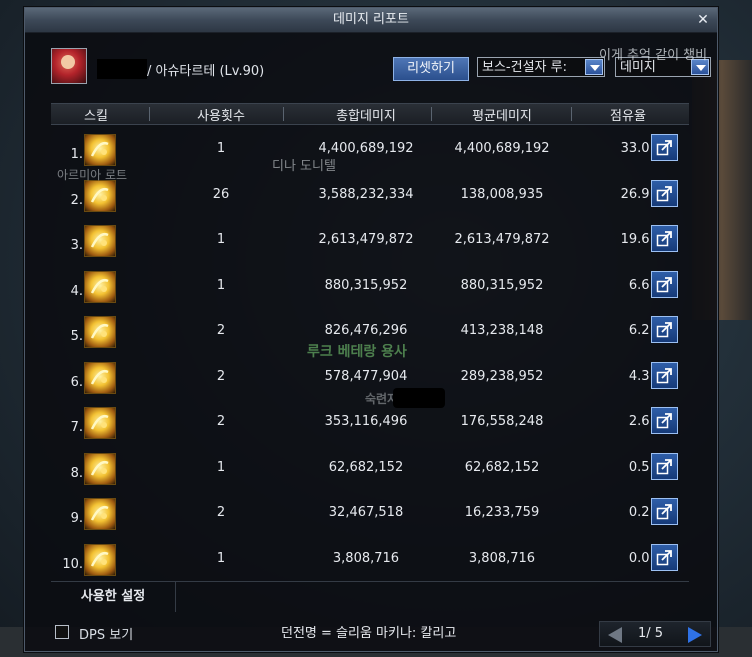 This screenshot has width=752, height=657. I want to click on row-avg-damage: 289,238,952, so click(502, 376).